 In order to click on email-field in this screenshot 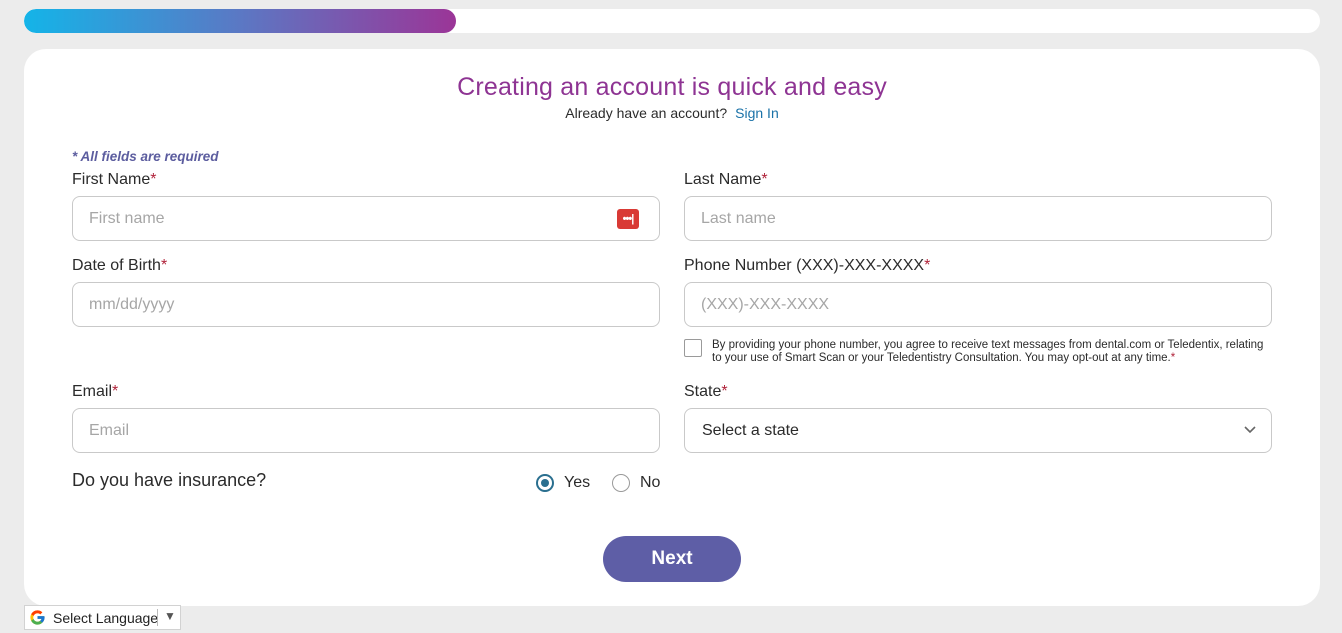, I will do `click(366, 430)`.